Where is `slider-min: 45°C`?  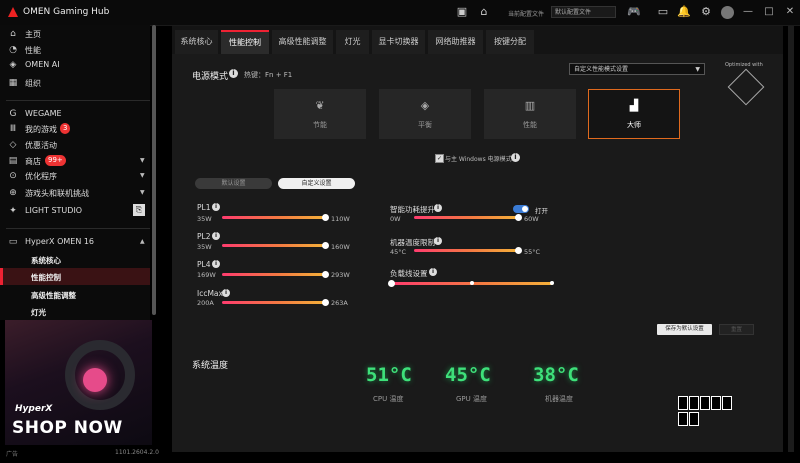 slider-min: 45°C is located at coordinates (398, 252).